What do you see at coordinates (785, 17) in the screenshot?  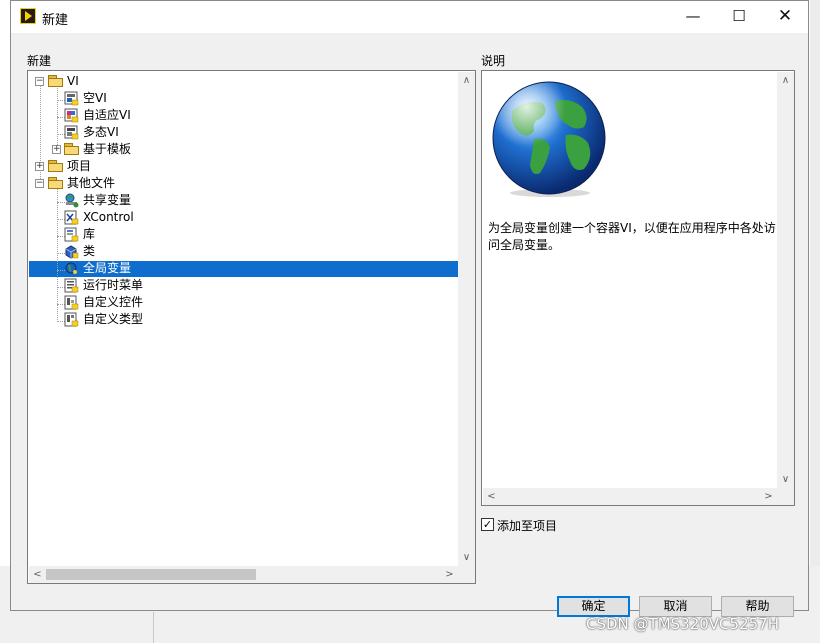 I see `close-button: ✕` at bounding box center [785, 17].